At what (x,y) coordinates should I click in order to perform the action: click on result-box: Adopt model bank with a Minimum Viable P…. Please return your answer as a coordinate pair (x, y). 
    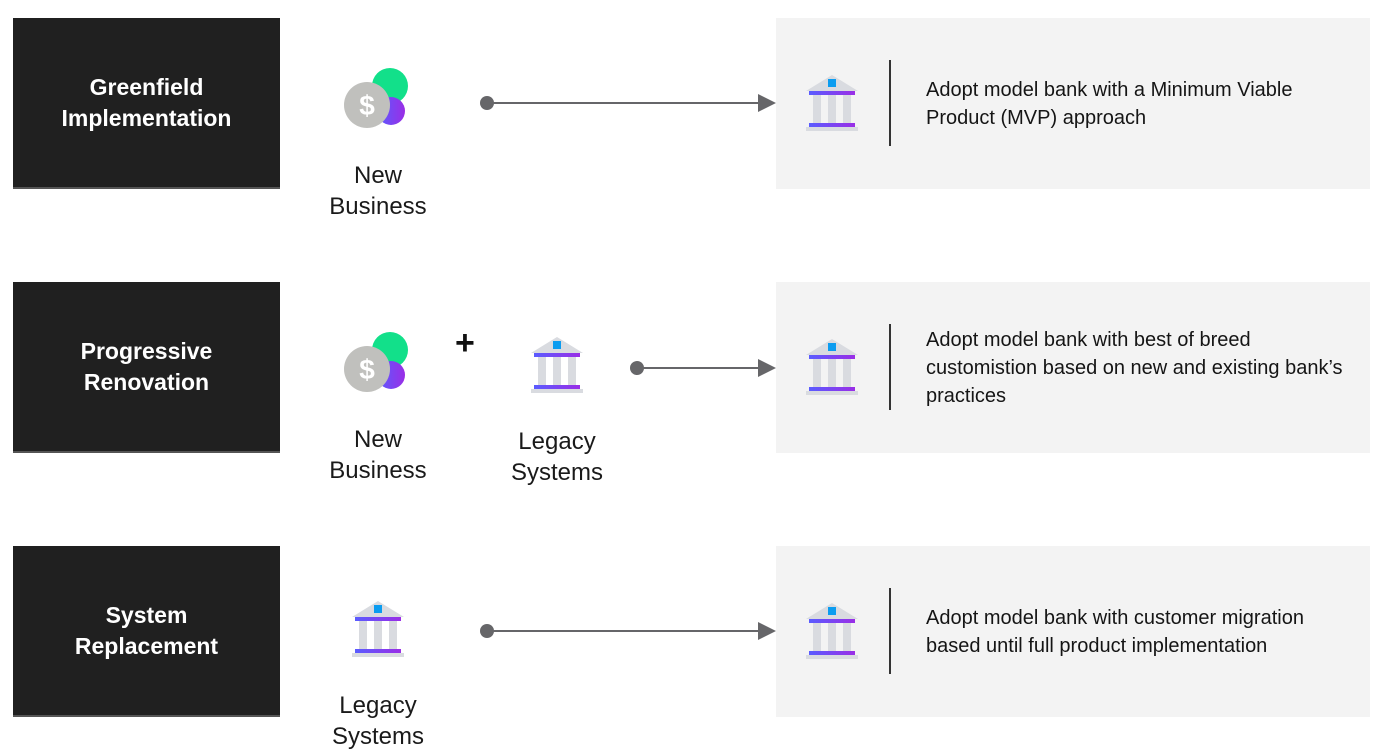
    Looking at the image, I should click on (1073, 103).